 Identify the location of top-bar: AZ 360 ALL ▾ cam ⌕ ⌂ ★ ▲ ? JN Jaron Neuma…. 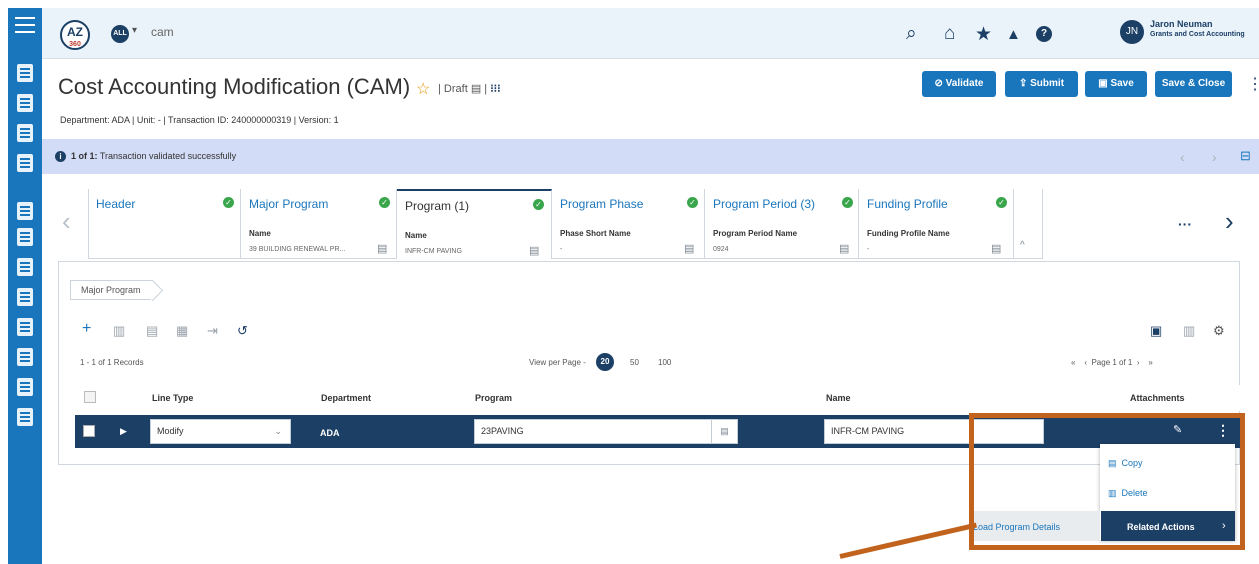
(650, 33).